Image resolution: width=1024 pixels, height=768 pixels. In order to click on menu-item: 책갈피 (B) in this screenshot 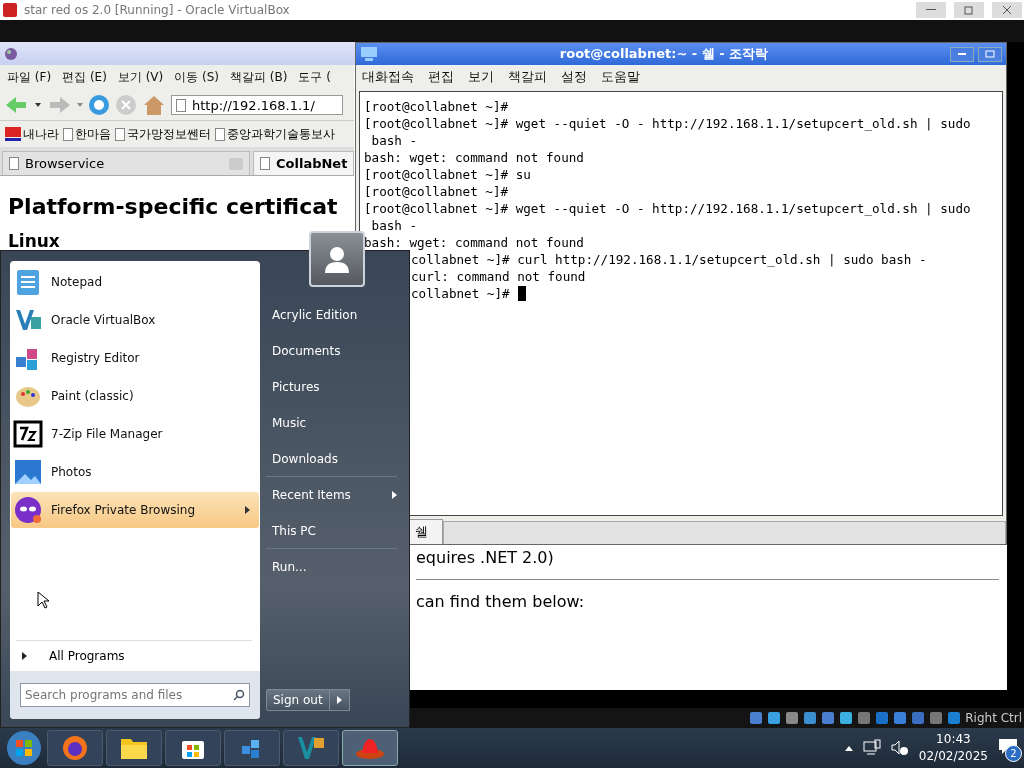, I will do `click(259, 77)`.